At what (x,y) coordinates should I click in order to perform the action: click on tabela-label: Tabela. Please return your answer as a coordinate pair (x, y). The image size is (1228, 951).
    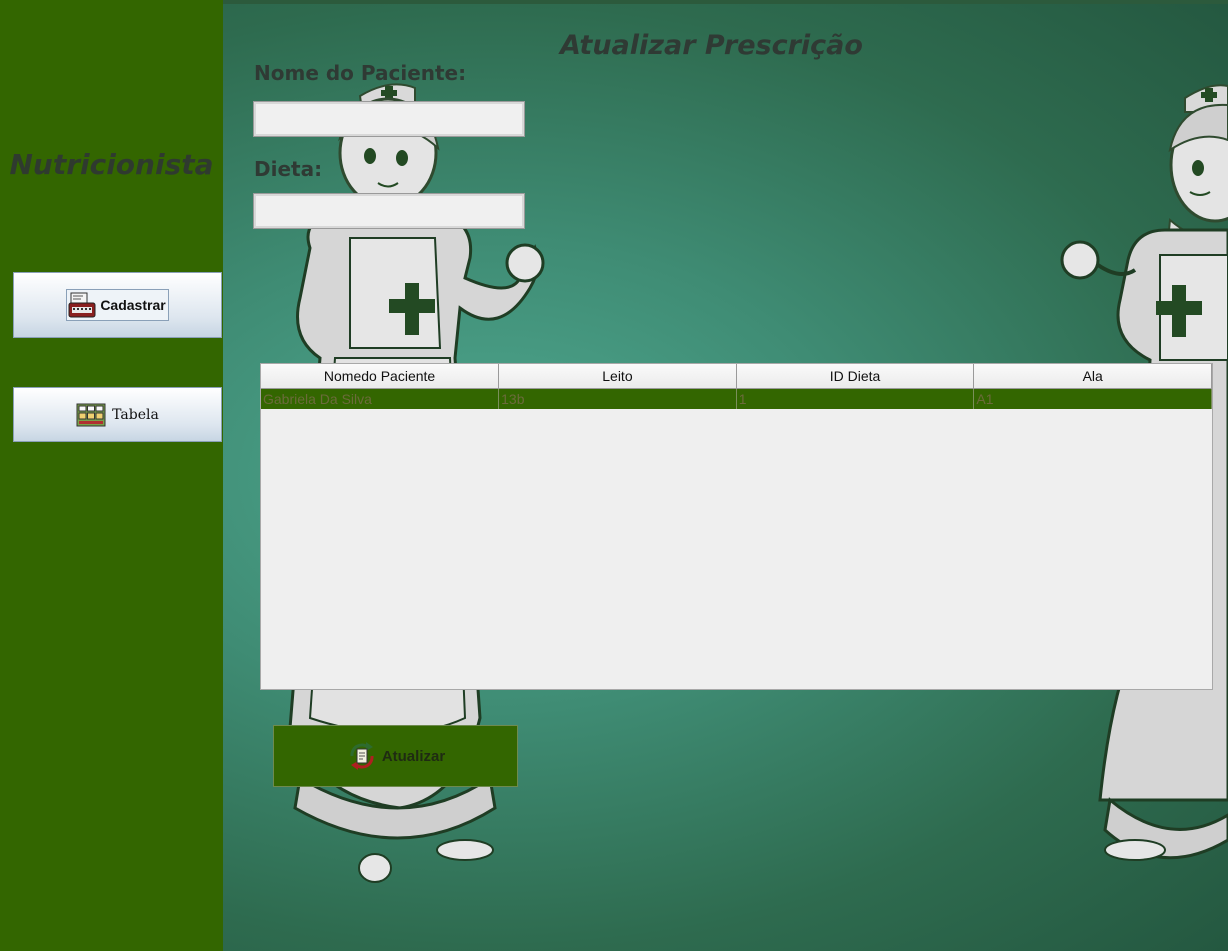
    Looking at the image, I should click on (135, 414).